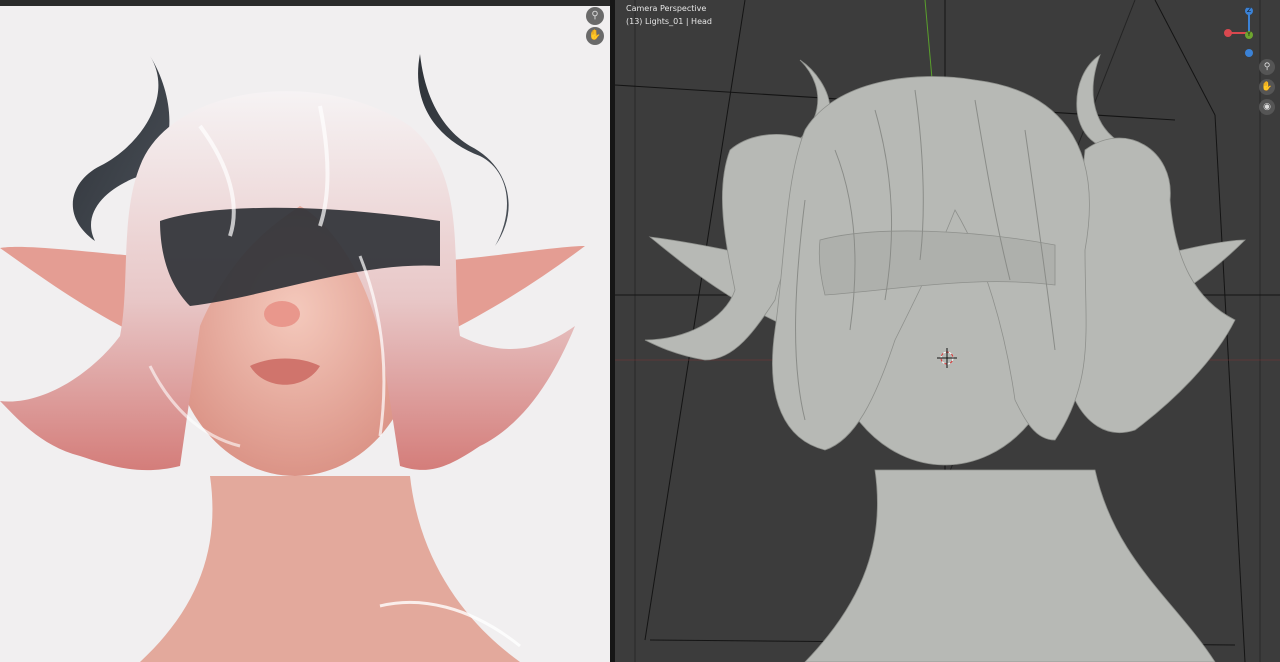  Describe the element at coordinates (1267, 107) in the screenshot. I see `camera-icon: ◉` at that location.